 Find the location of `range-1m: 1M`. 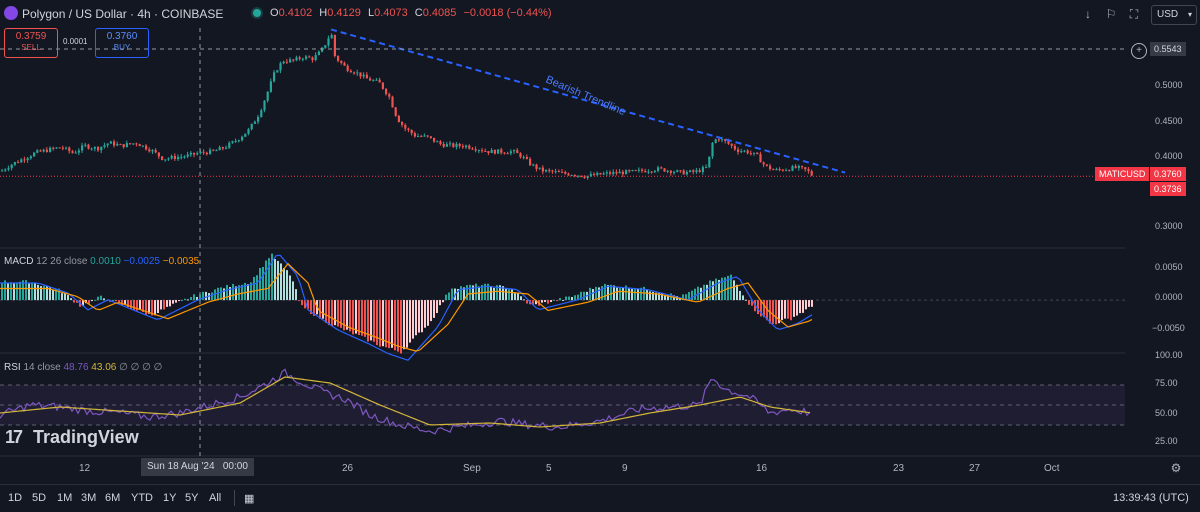

range-1m: 1M is located at coordinates (64, 498).